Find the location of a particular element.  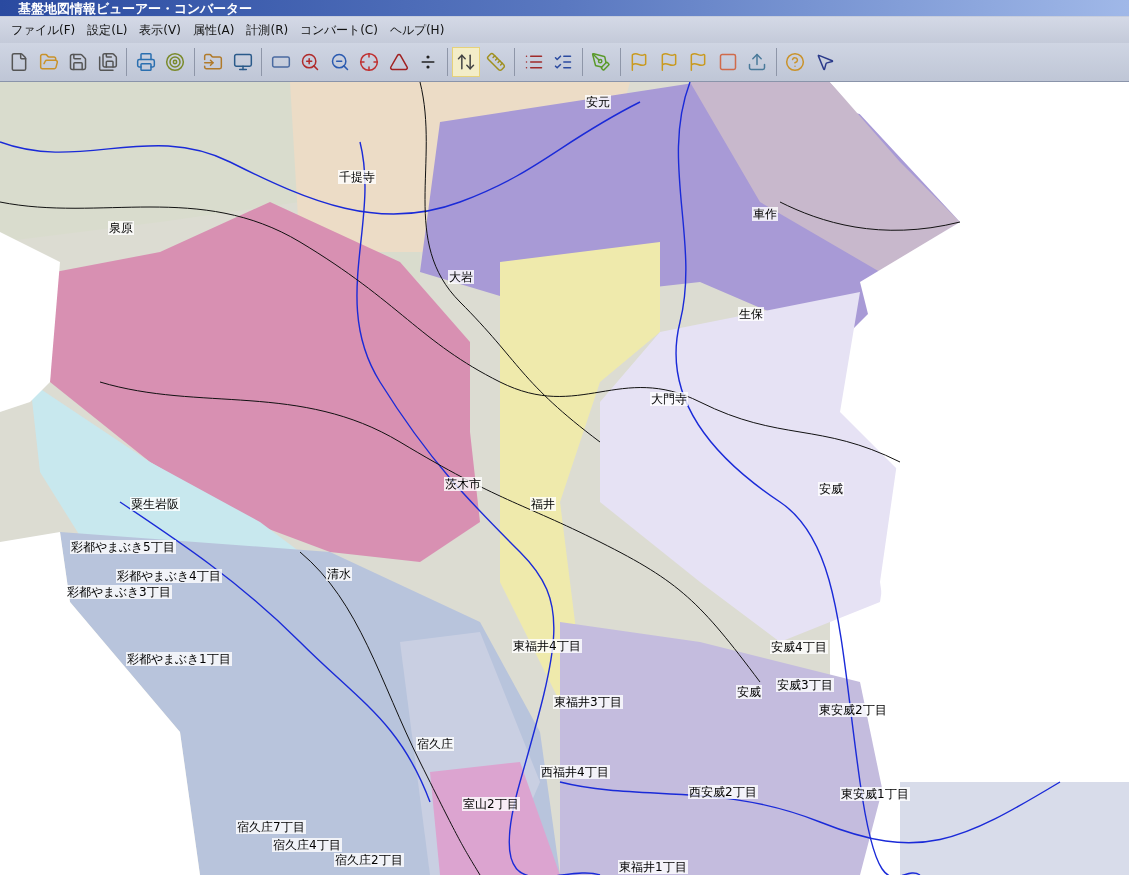

export-icon is located at coordinates (757, 62).